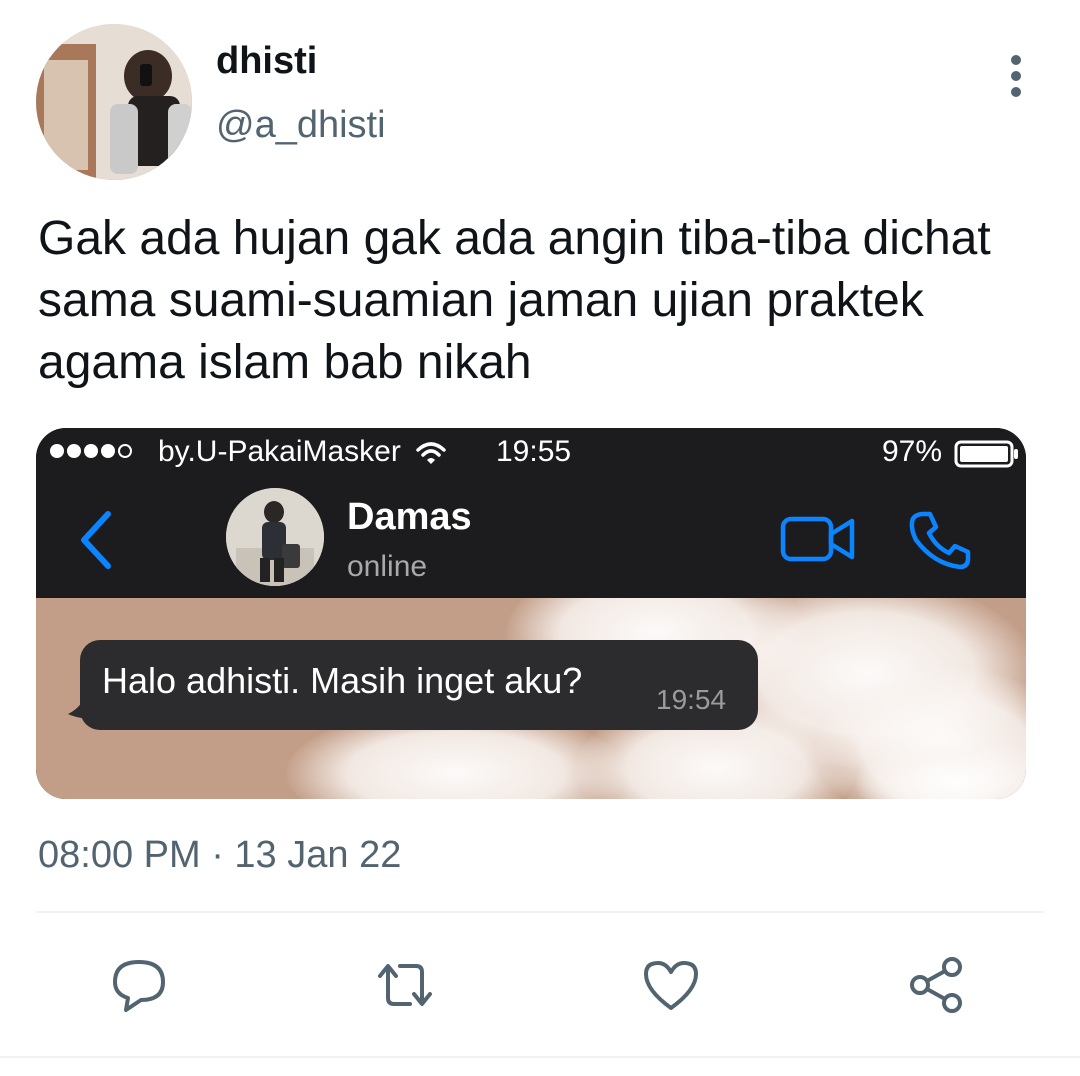 Image resolution: width=1080 pixels, height=1076 pixels. Describe the element at coordinates (219, 855) in the screenshot. I see `tweet-timestamp: 08:00 PM · 13 Jan 22` at that location.